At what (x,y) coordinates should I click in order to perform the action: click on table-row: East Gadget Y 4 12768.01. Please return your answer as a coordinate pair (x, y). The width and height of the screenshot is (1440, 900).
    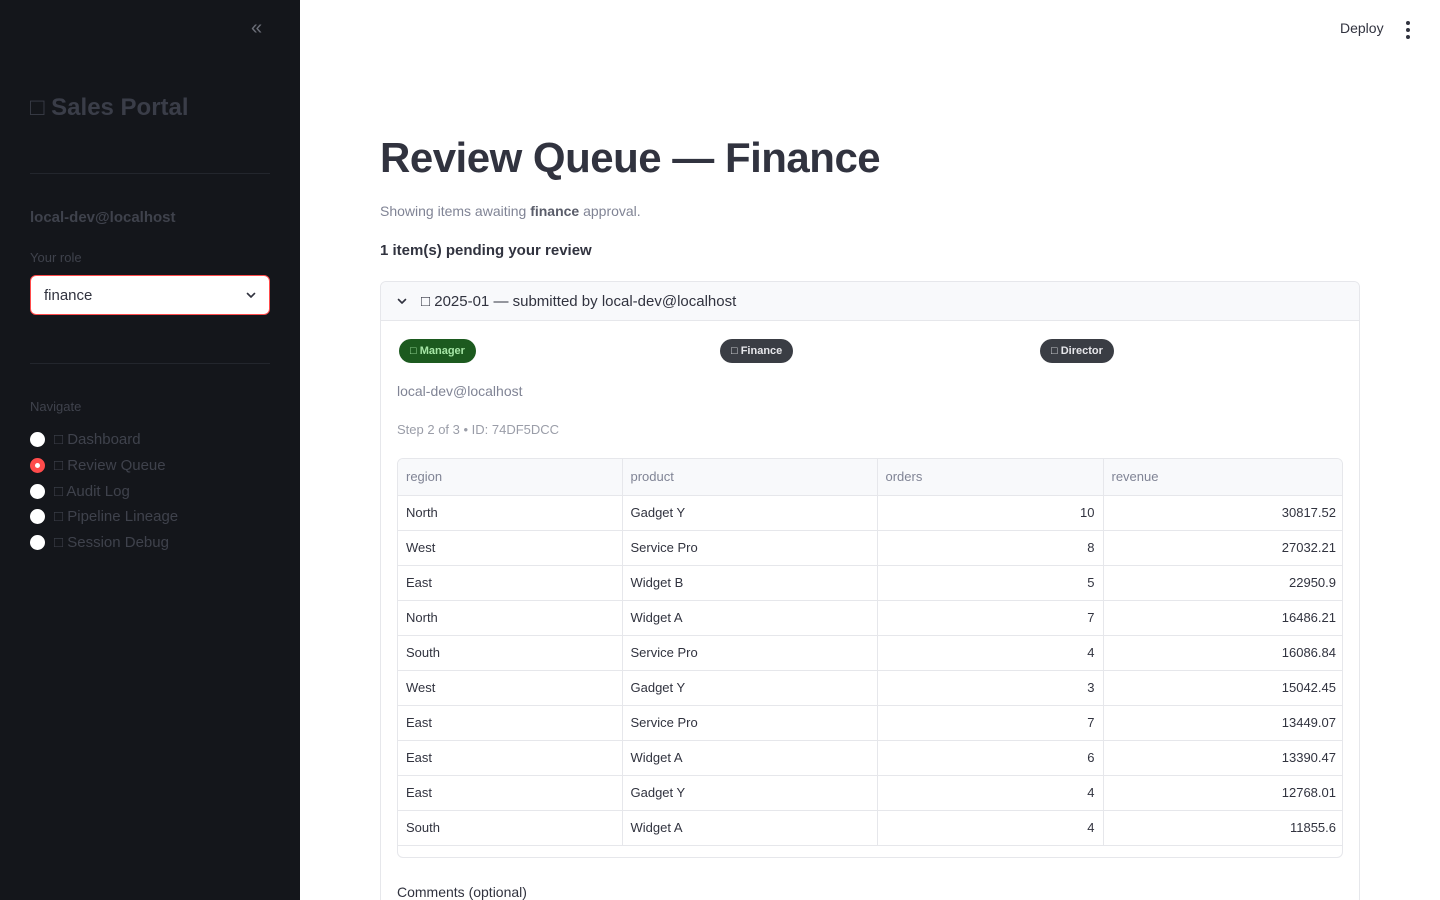
    Looking at the image, I should click on (870, 793).